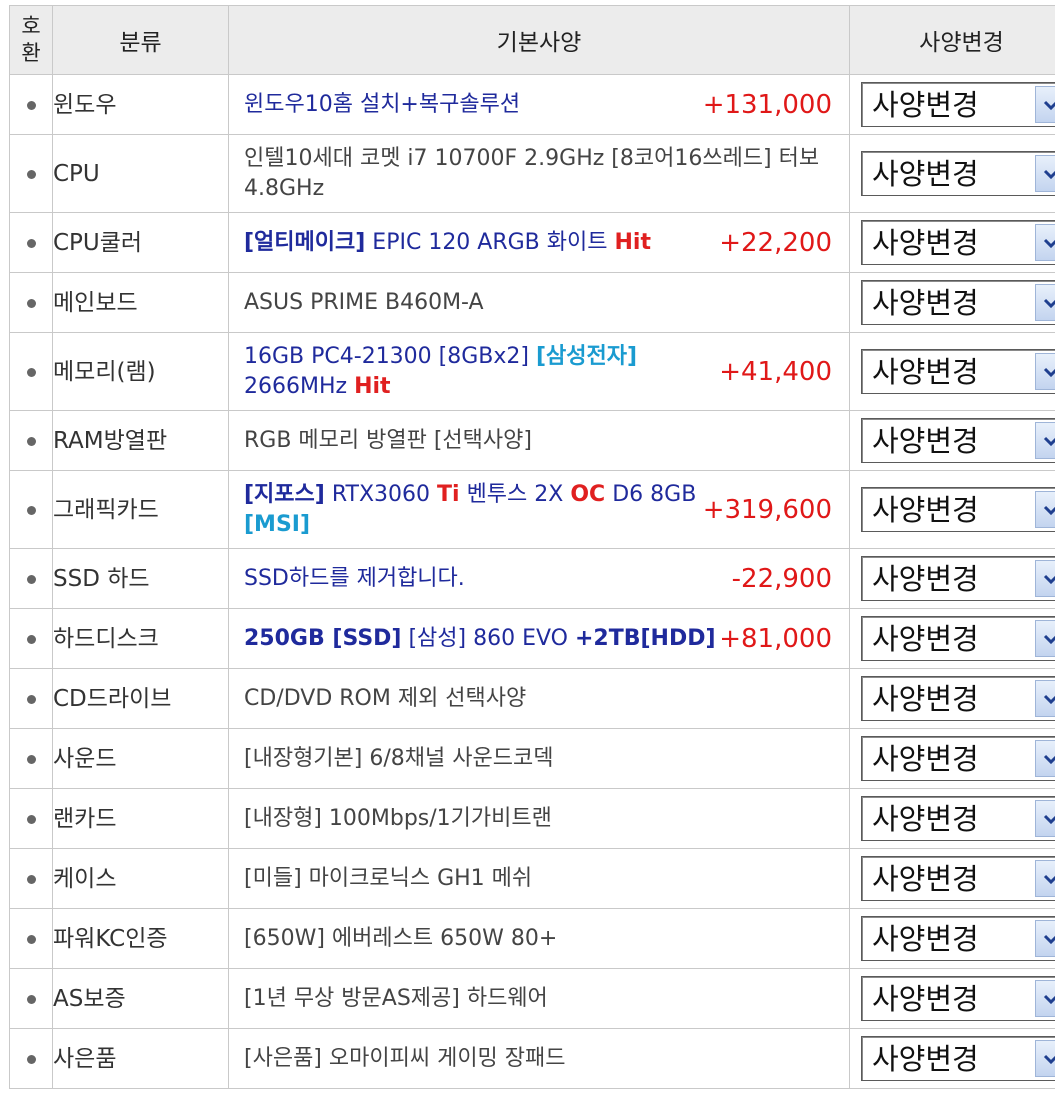 Image resolution: width=1055 pixels, height=1095 pixels. Describe the element at coordinates (588, 494) in the screenshot. I see `spec-highlight: OC` at that location.